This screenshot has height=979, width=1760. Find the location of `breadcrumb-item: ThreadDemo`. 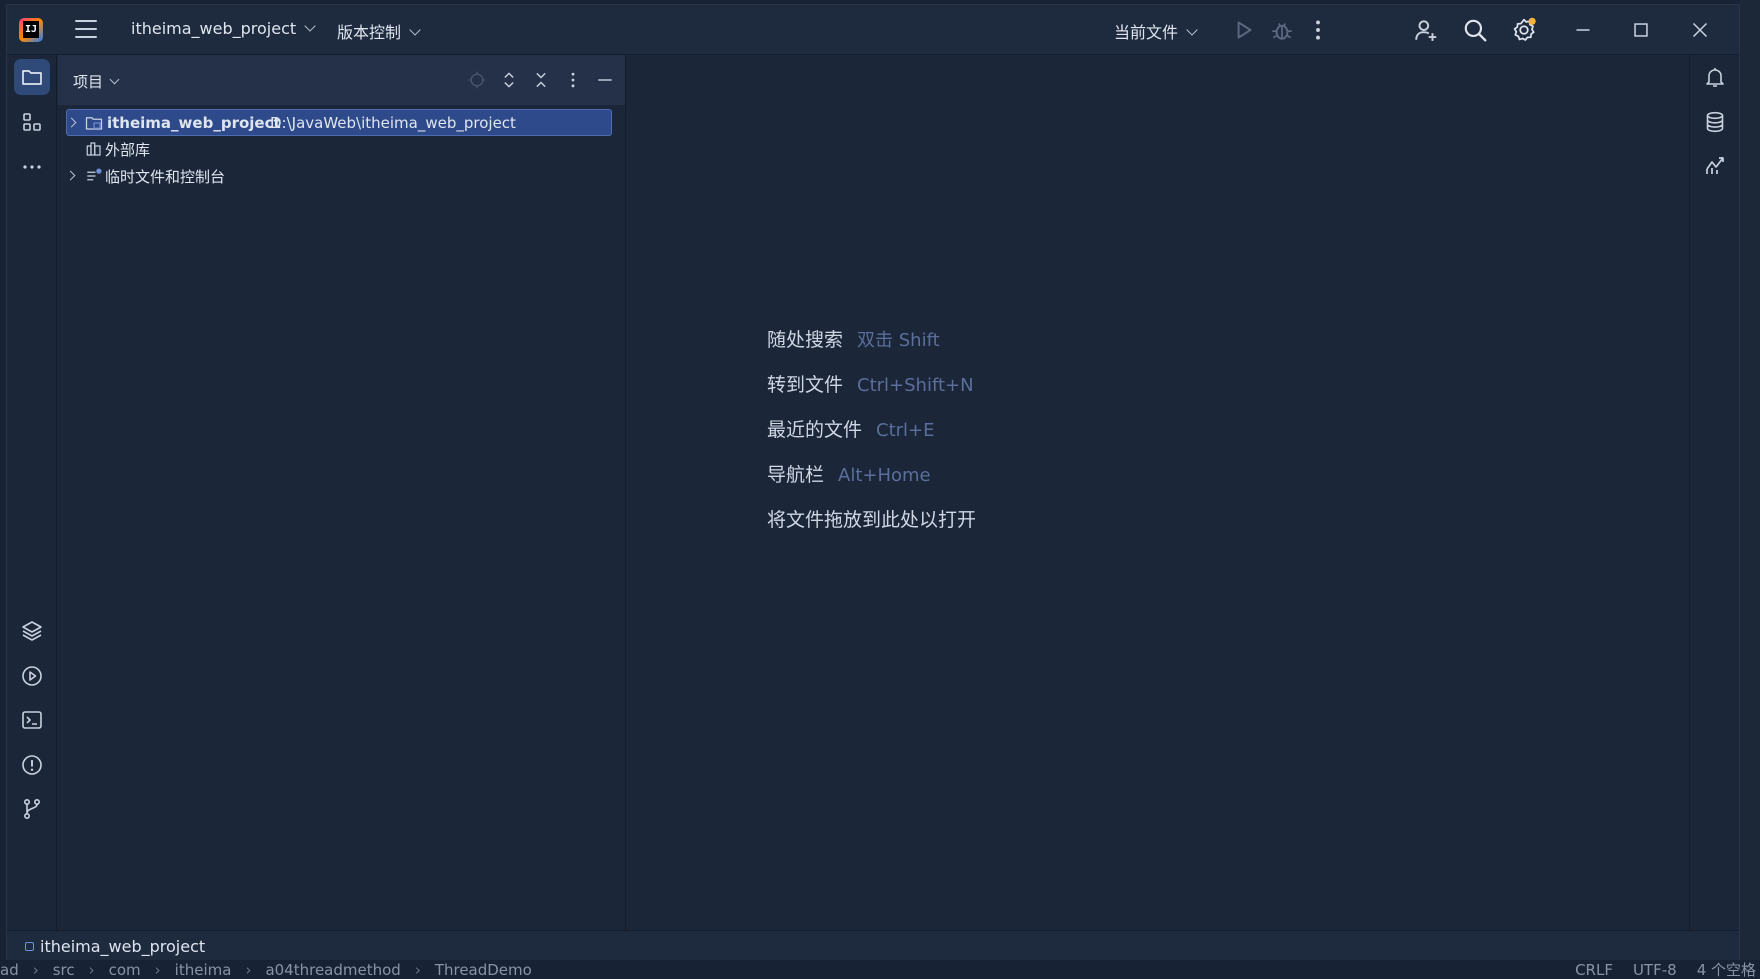

breadcrumb-item: ThreadDemo is located at coordinates (483, 970).